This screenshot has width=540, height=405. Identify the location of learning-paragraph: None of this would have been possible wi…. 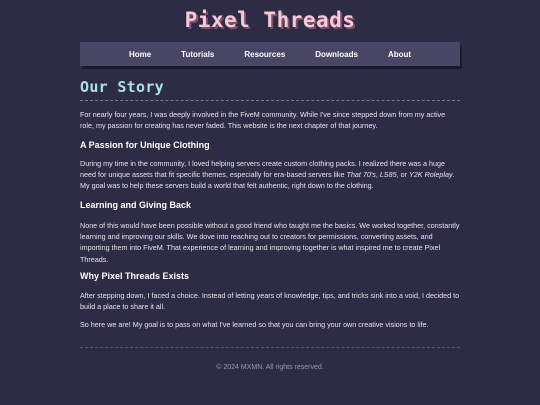
(270, 242).